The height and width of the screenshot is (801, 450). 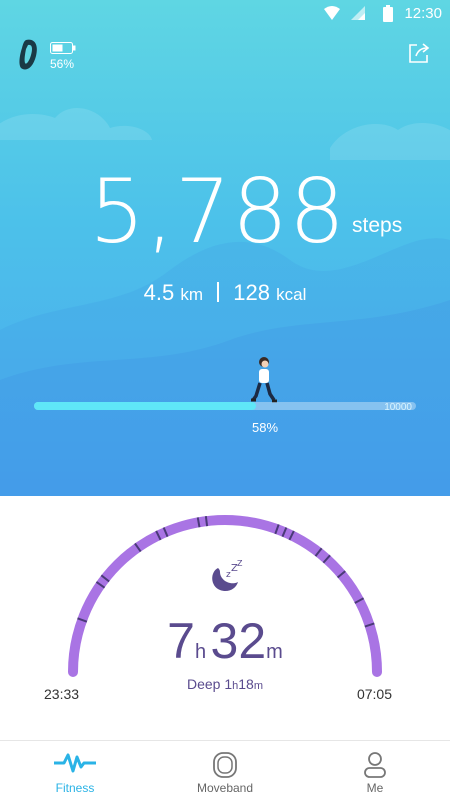 I want to click on calories-value: 128, so click(x=251, y=292).